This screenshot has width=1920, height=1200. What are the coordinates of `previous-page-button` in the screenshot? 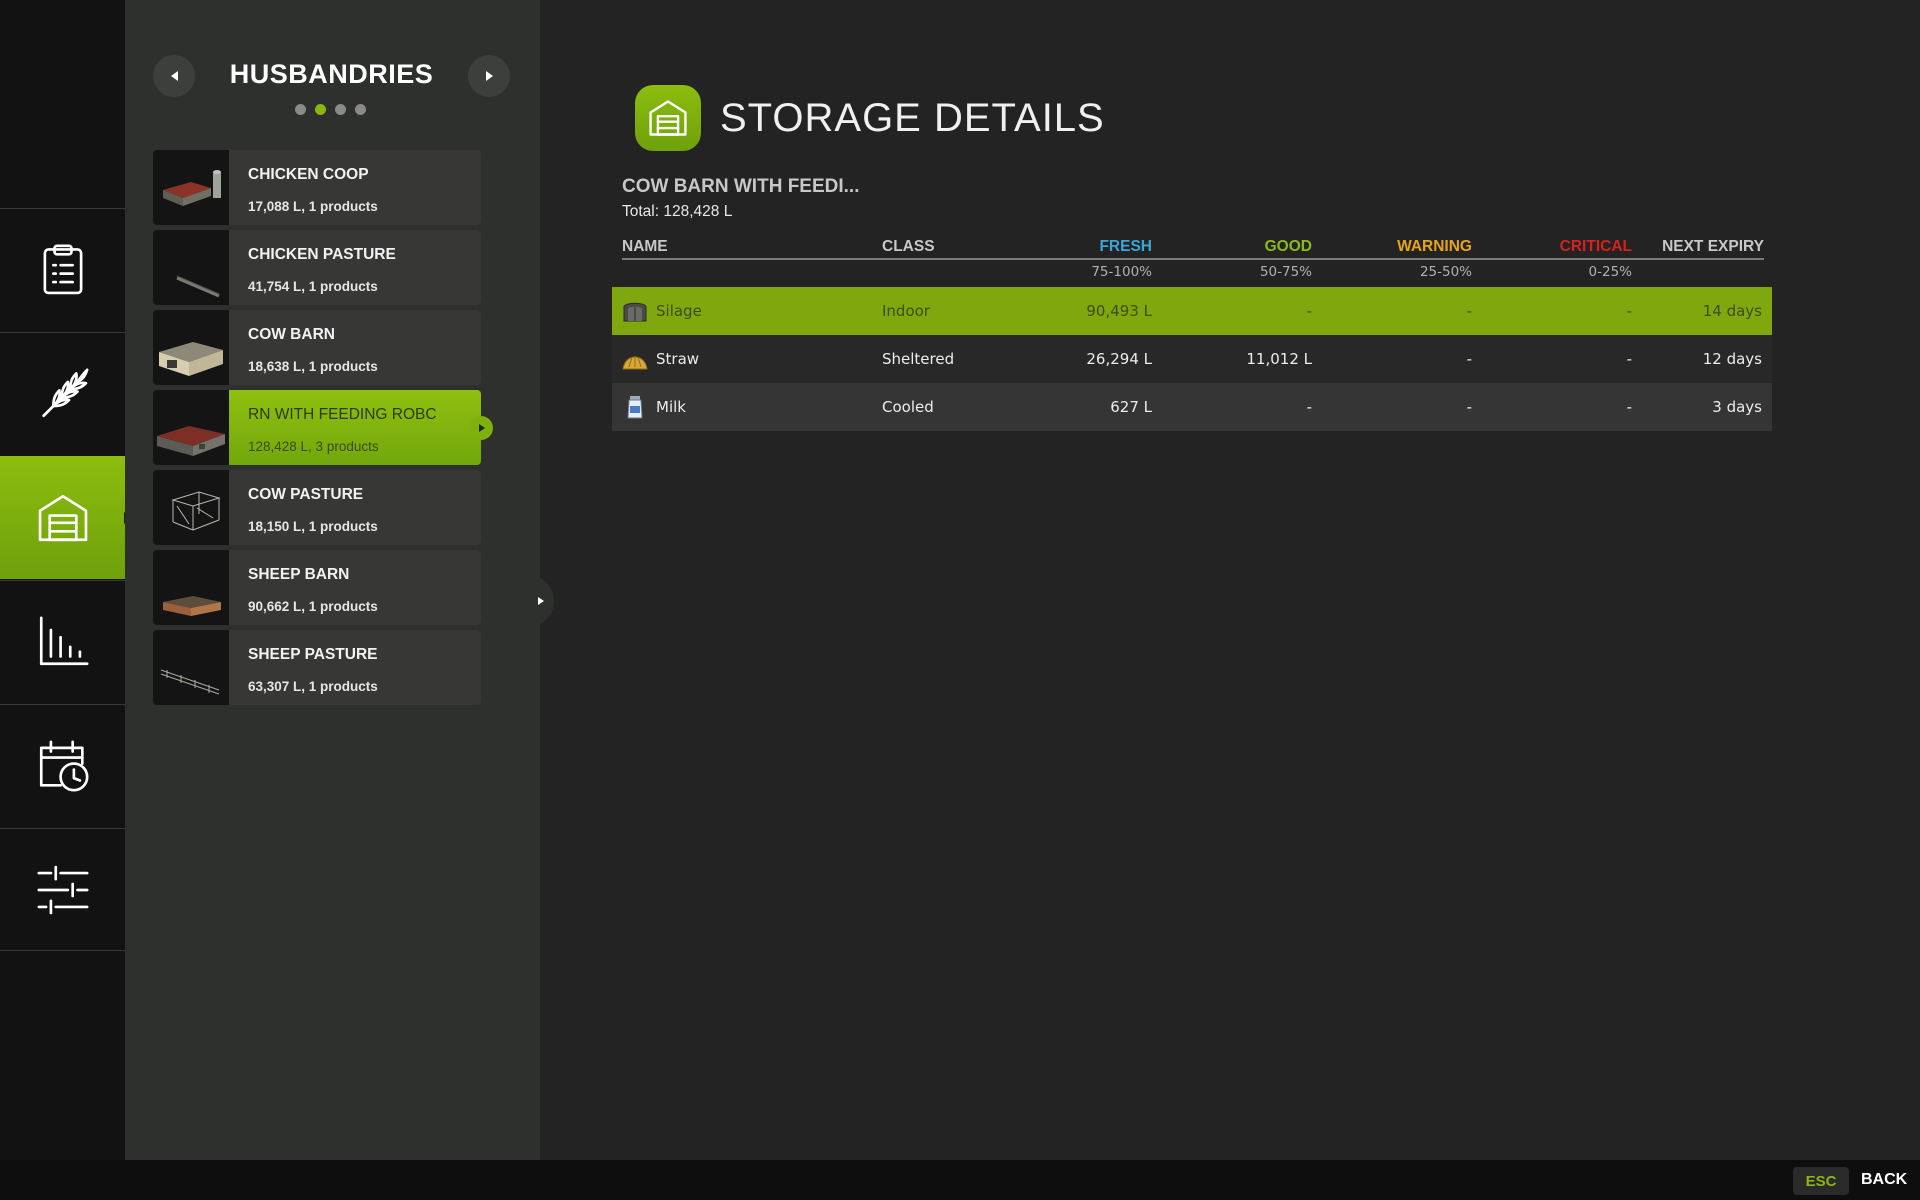 It's located at (174, 76).